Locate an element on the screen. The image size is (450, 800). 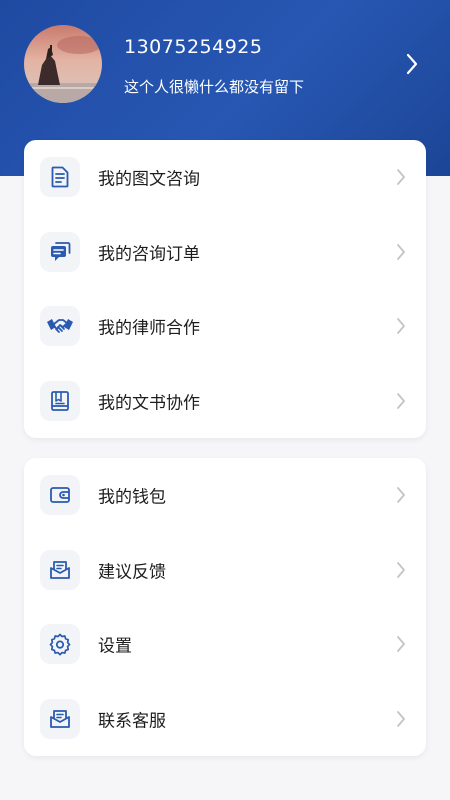
menu-item-label: 设置 is located at coordinates (115, 646).